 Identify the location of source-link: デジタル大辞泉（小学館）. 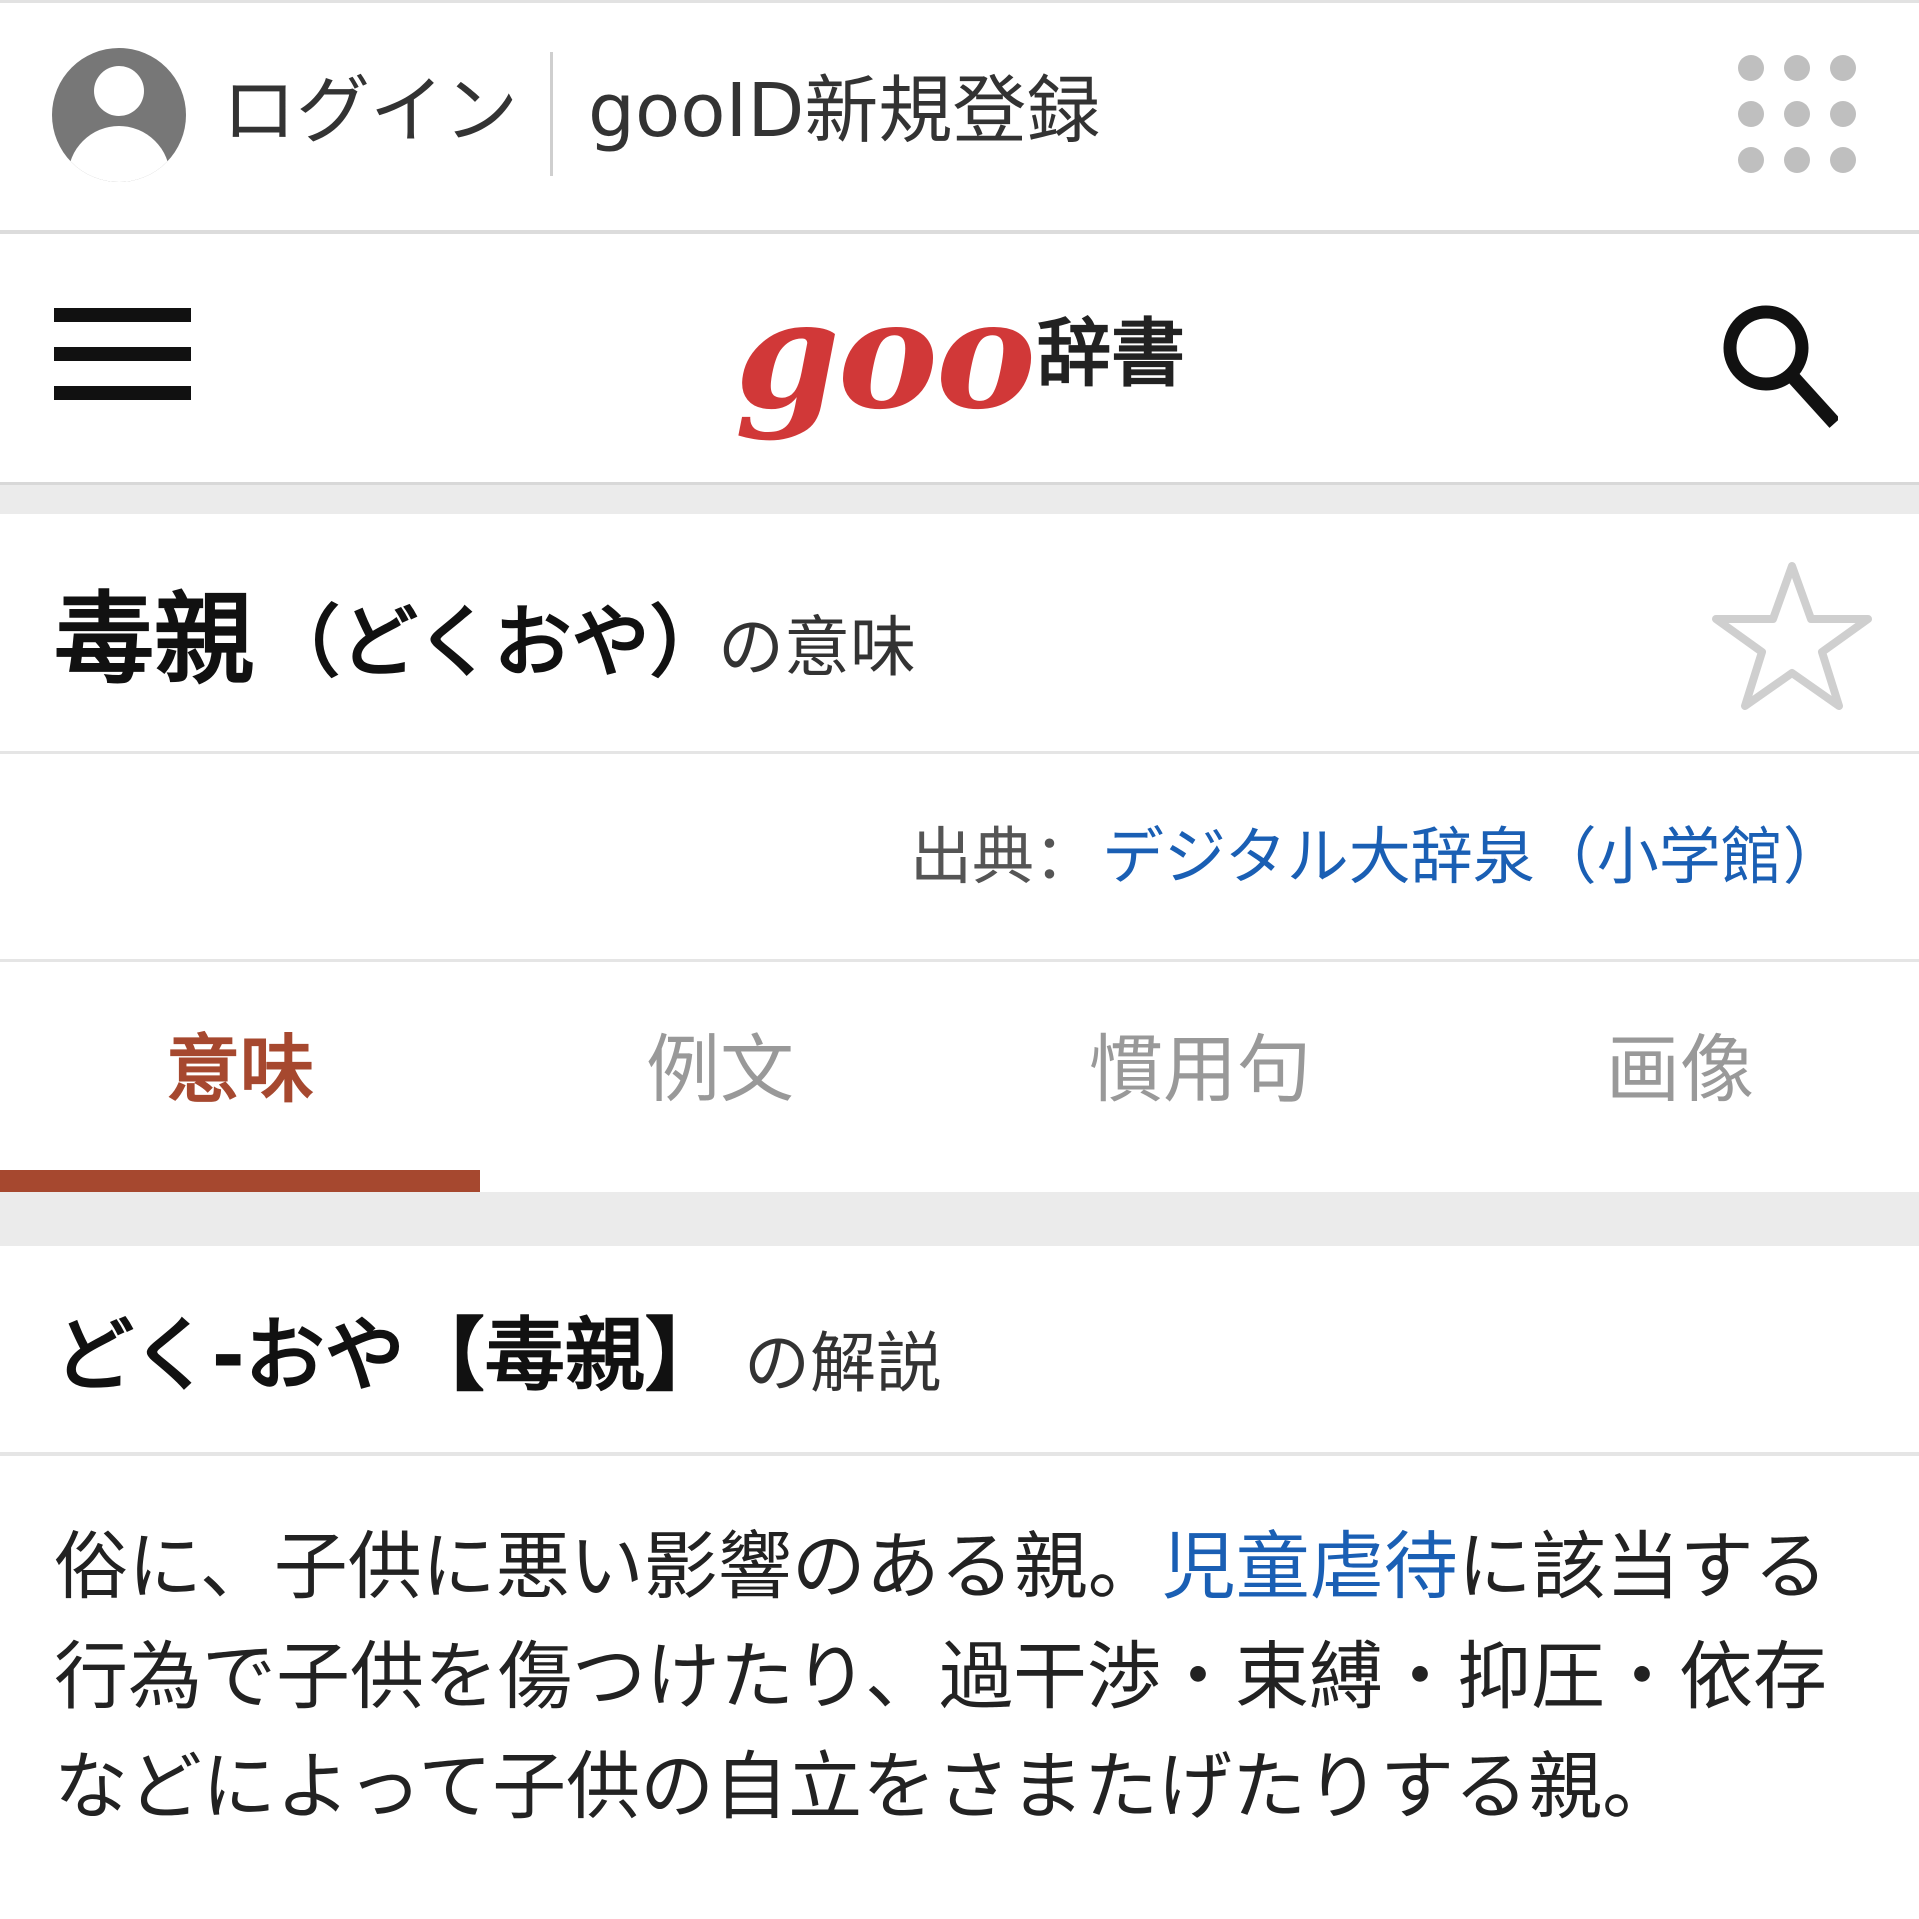
(1473, 857).